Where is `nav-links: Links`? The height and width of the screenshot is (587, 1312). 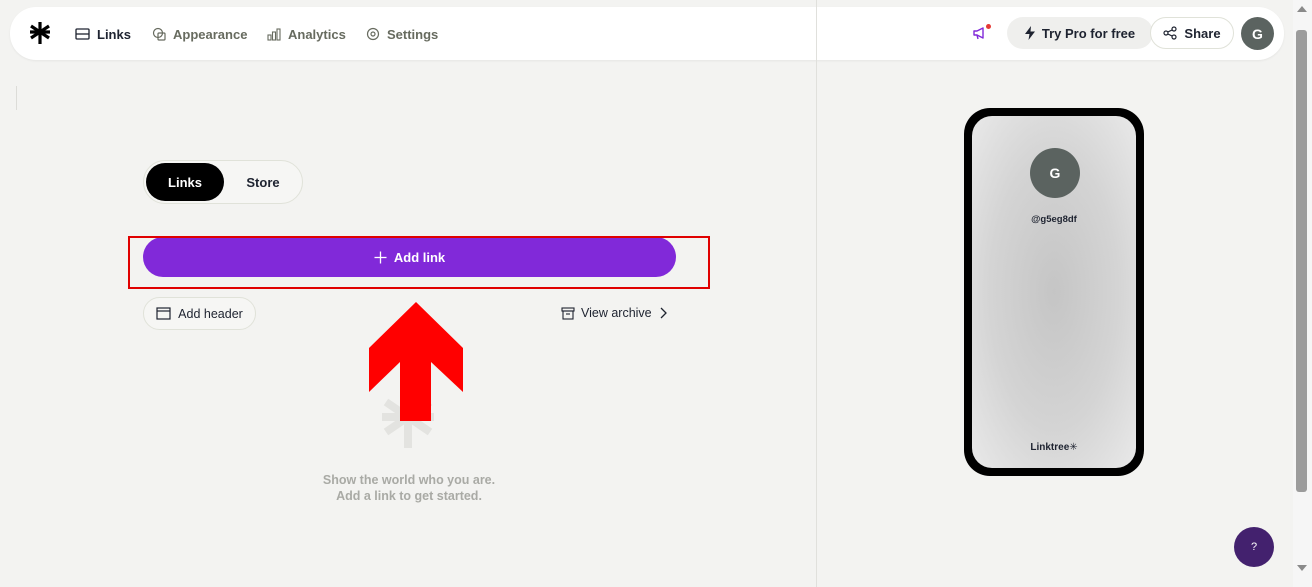
nav-links: Links is located at coordinates (103, 34).